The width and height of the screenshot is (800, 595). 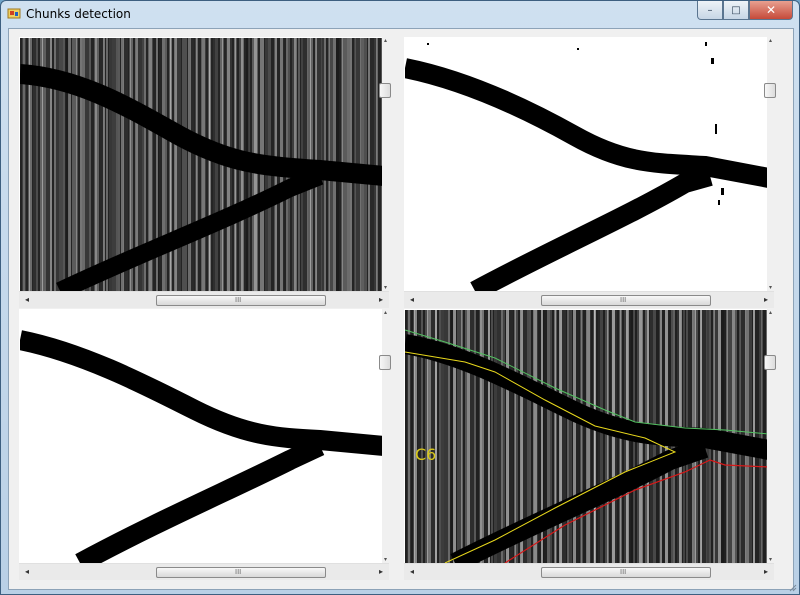 I want to click on app-icon, so click(x=14, y=13).